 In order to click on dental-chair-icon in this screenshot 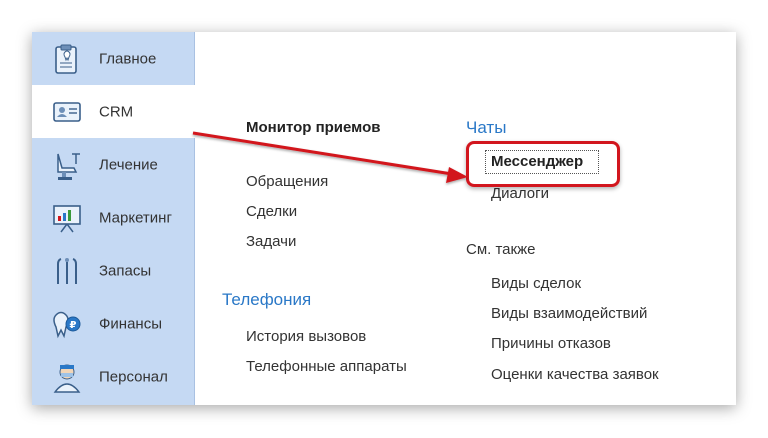, I will do `click(68, 166)`.